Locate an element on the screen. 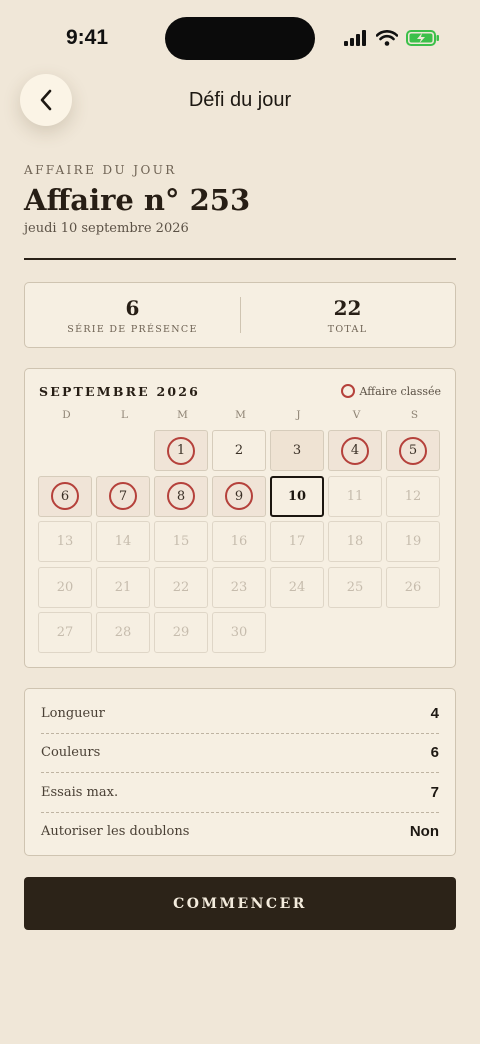  weekday-header: DLMMJVS is located at coordinates (241, 415).